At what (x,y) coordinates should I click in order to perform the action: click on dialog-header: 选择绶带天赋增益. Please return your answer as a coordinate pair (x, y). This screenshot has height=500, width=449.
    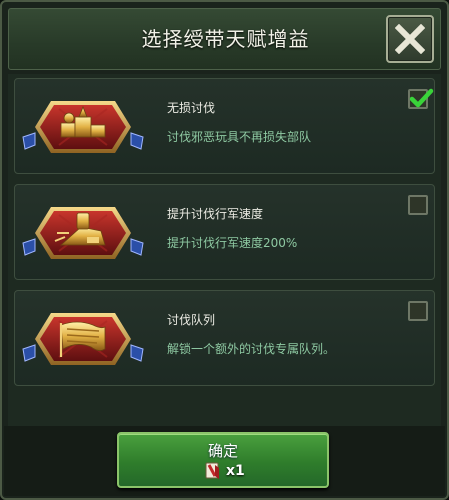
    Looking at the image, I should click on (224, 39).